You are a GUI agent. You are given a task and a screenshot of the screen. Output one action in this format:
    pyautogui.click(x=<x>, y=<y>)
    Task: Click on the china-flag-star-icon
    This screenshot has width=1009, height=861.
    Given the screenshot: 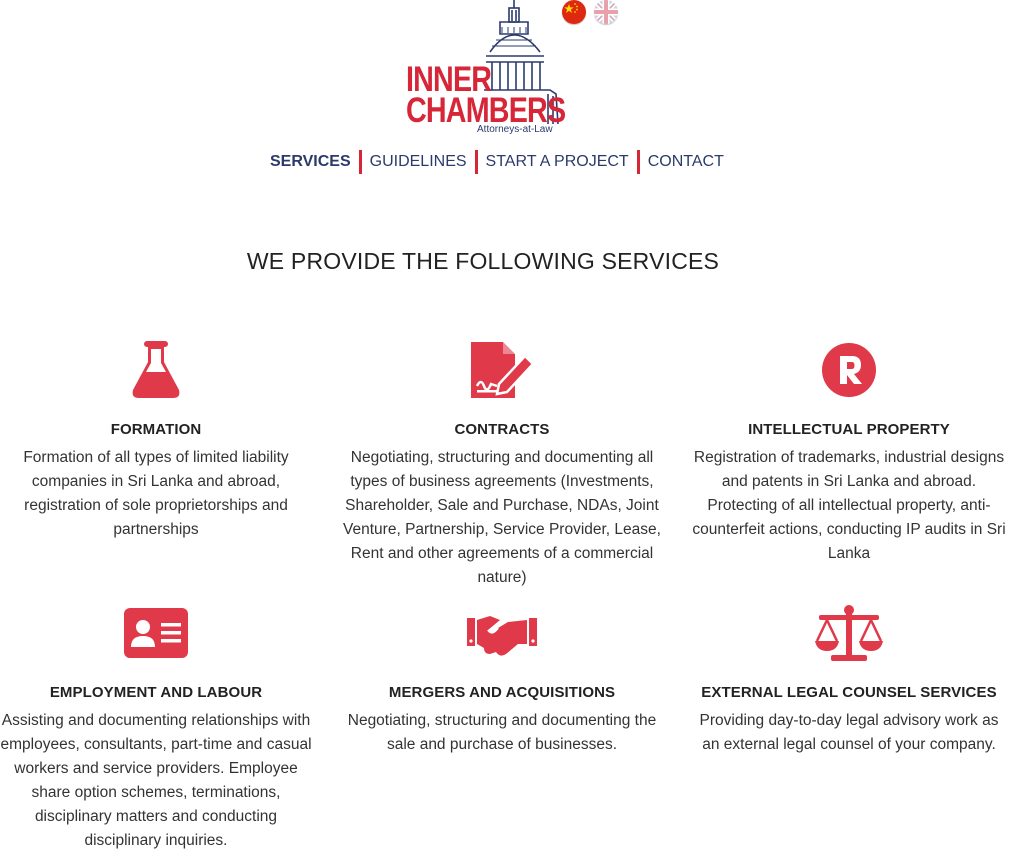 What is the action you would take?
    pyautogui.click(x=571, y=8)
    